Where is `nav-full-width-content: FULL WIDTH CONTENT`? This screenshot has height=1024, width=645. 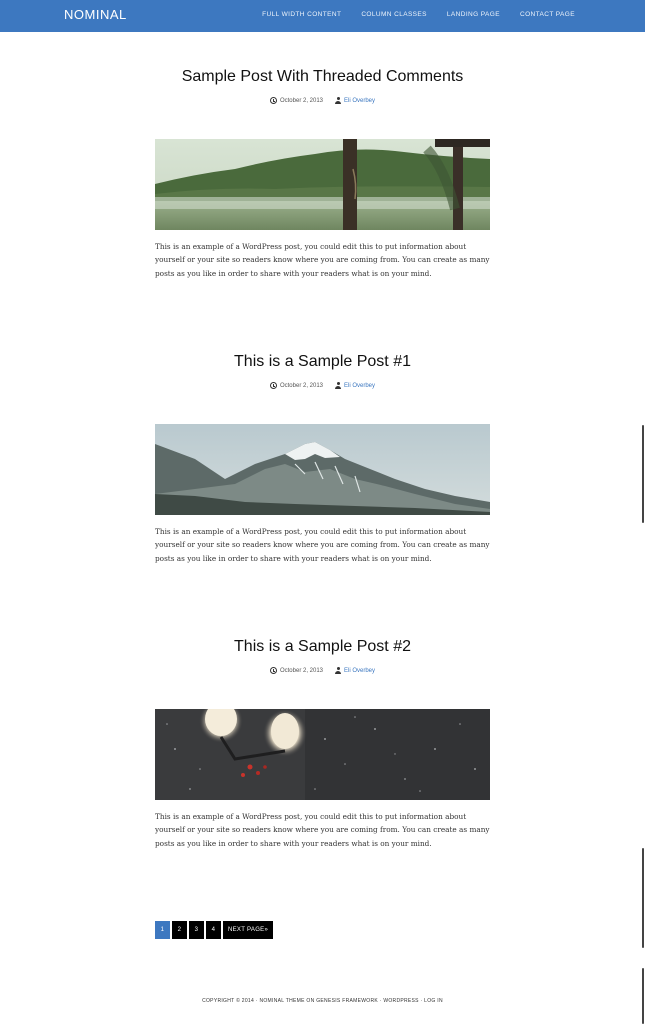
nav-full-width-content: FULL WIDTH CONTENT is located at coordinates (301, 14).